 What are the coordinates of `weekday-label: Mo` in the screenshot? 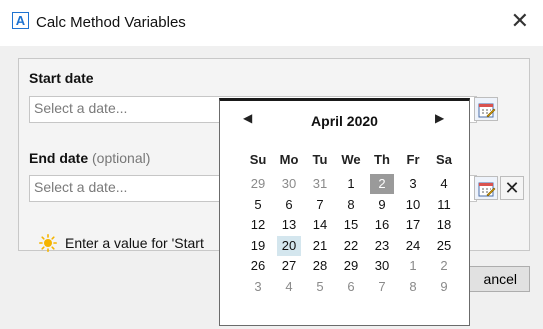 It's located at (289, 159).